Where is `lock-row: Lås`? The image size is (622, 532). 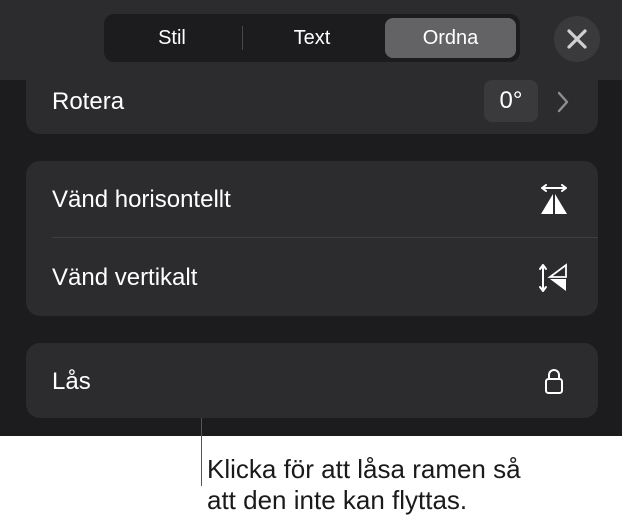 lock-row: Lås is located at coordinates (312, 380).